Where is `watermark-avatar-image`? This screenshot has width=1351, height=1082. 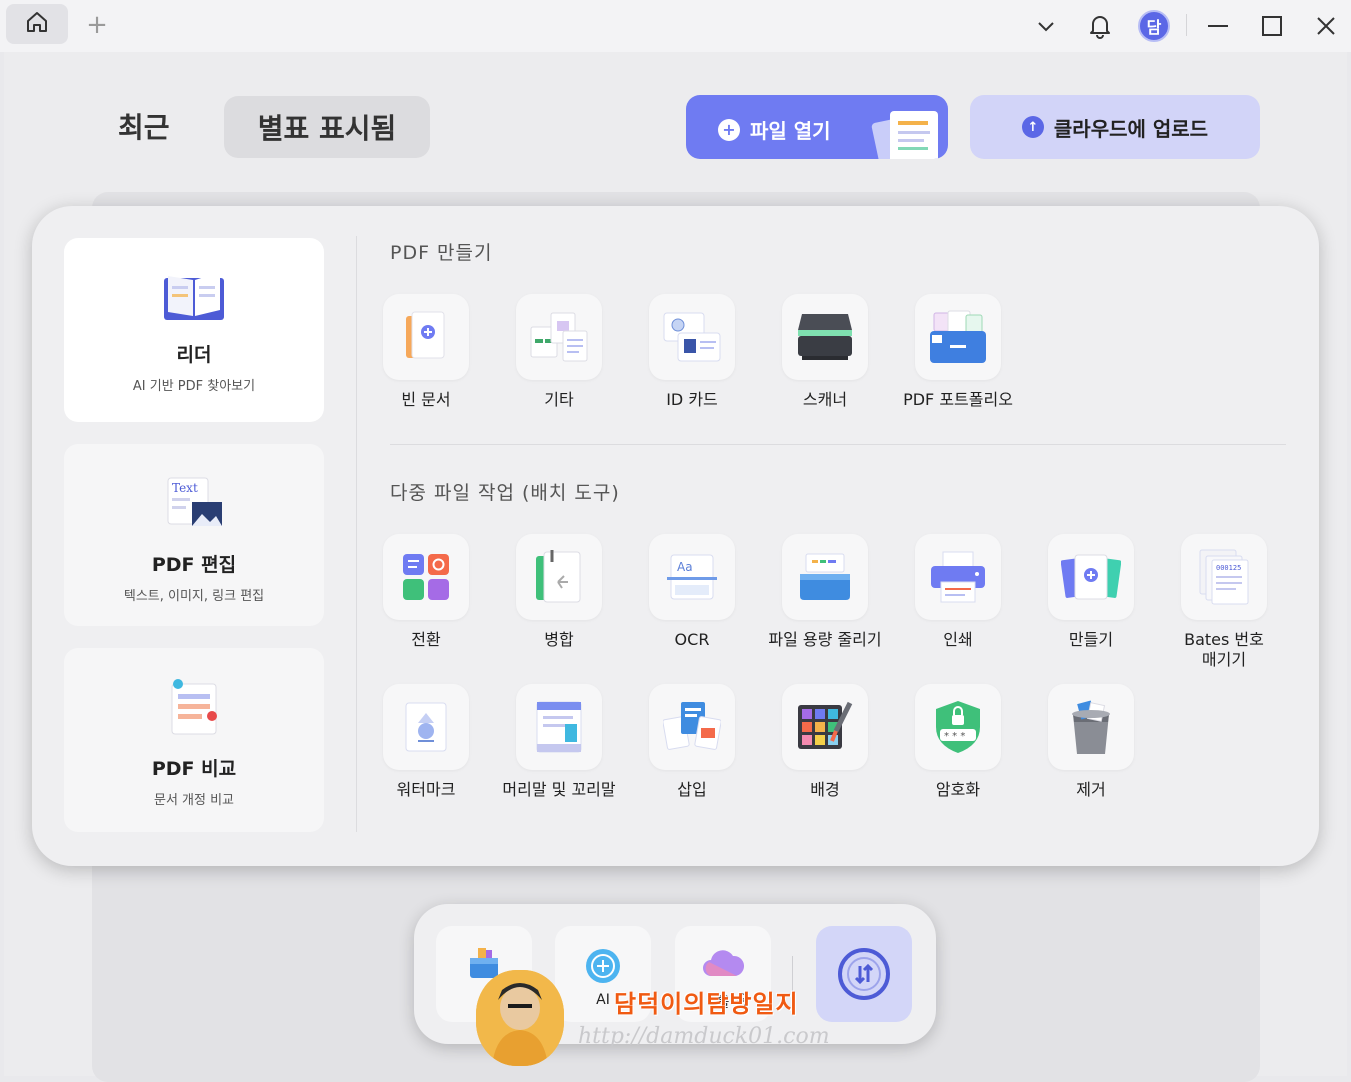
watermark-avatar-image is located at coordinates (520, 1018).